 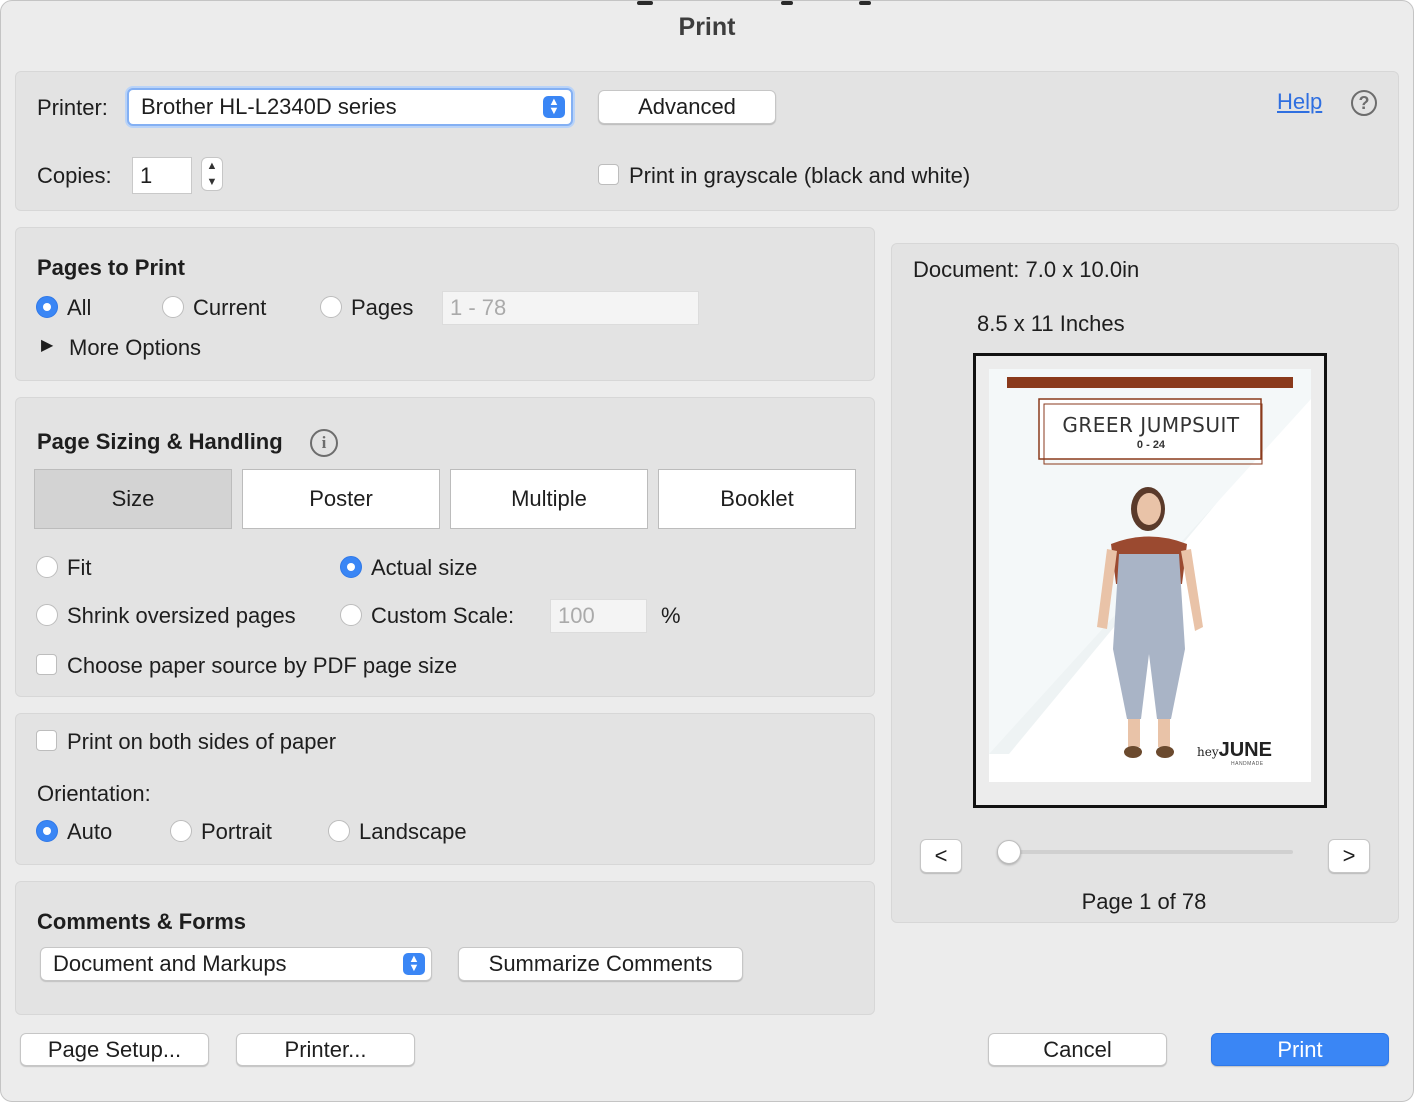 I want to click on page-range-input: 1 - 78, so click(x=570, y=308).